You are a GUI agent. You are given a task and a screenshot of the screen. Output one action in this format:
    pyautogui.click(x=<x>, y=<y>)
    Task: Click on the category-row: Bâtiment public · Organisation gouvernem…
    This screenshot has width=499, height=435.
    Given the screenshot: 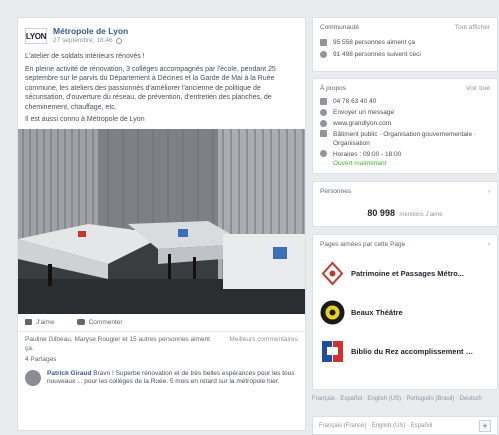 What is the action you would take?
    pyautogui.click(x=405, y=139)
    